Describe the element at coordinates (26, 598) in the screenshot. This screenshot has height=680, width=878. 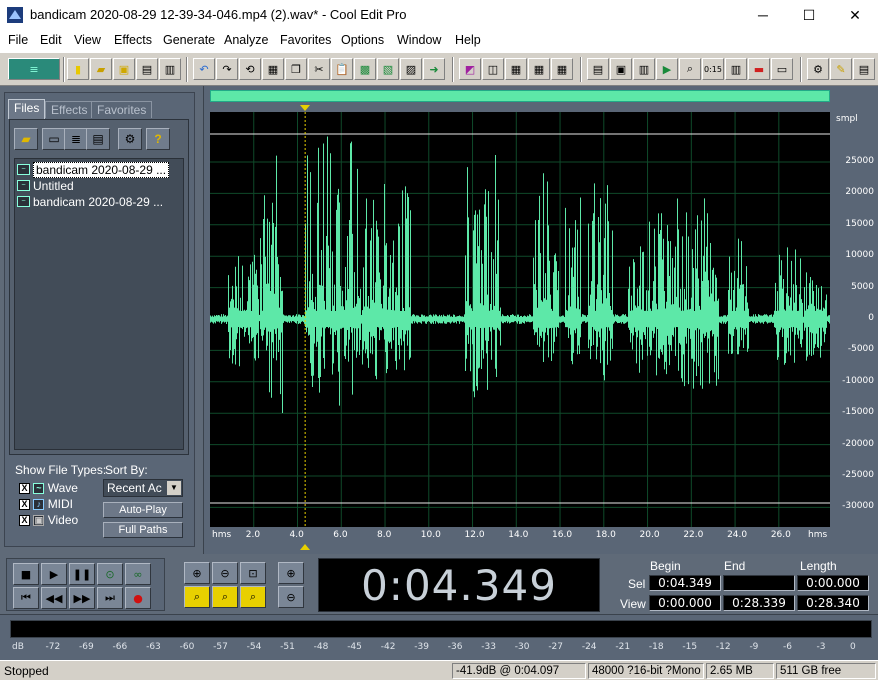
I see `go-to-start-button: ⏮` at that location.